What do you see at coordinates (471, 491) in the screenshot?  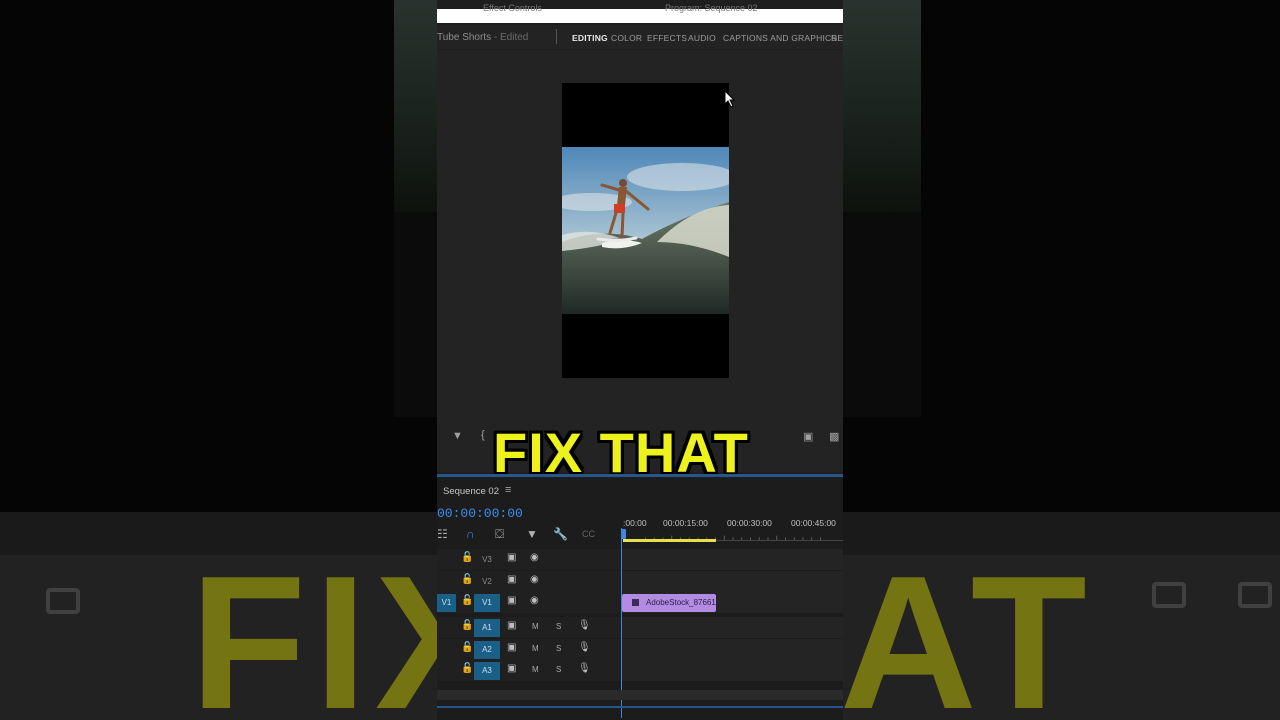 I see `sequence-tab: Sequence 02` at bounding box center [471, 491].